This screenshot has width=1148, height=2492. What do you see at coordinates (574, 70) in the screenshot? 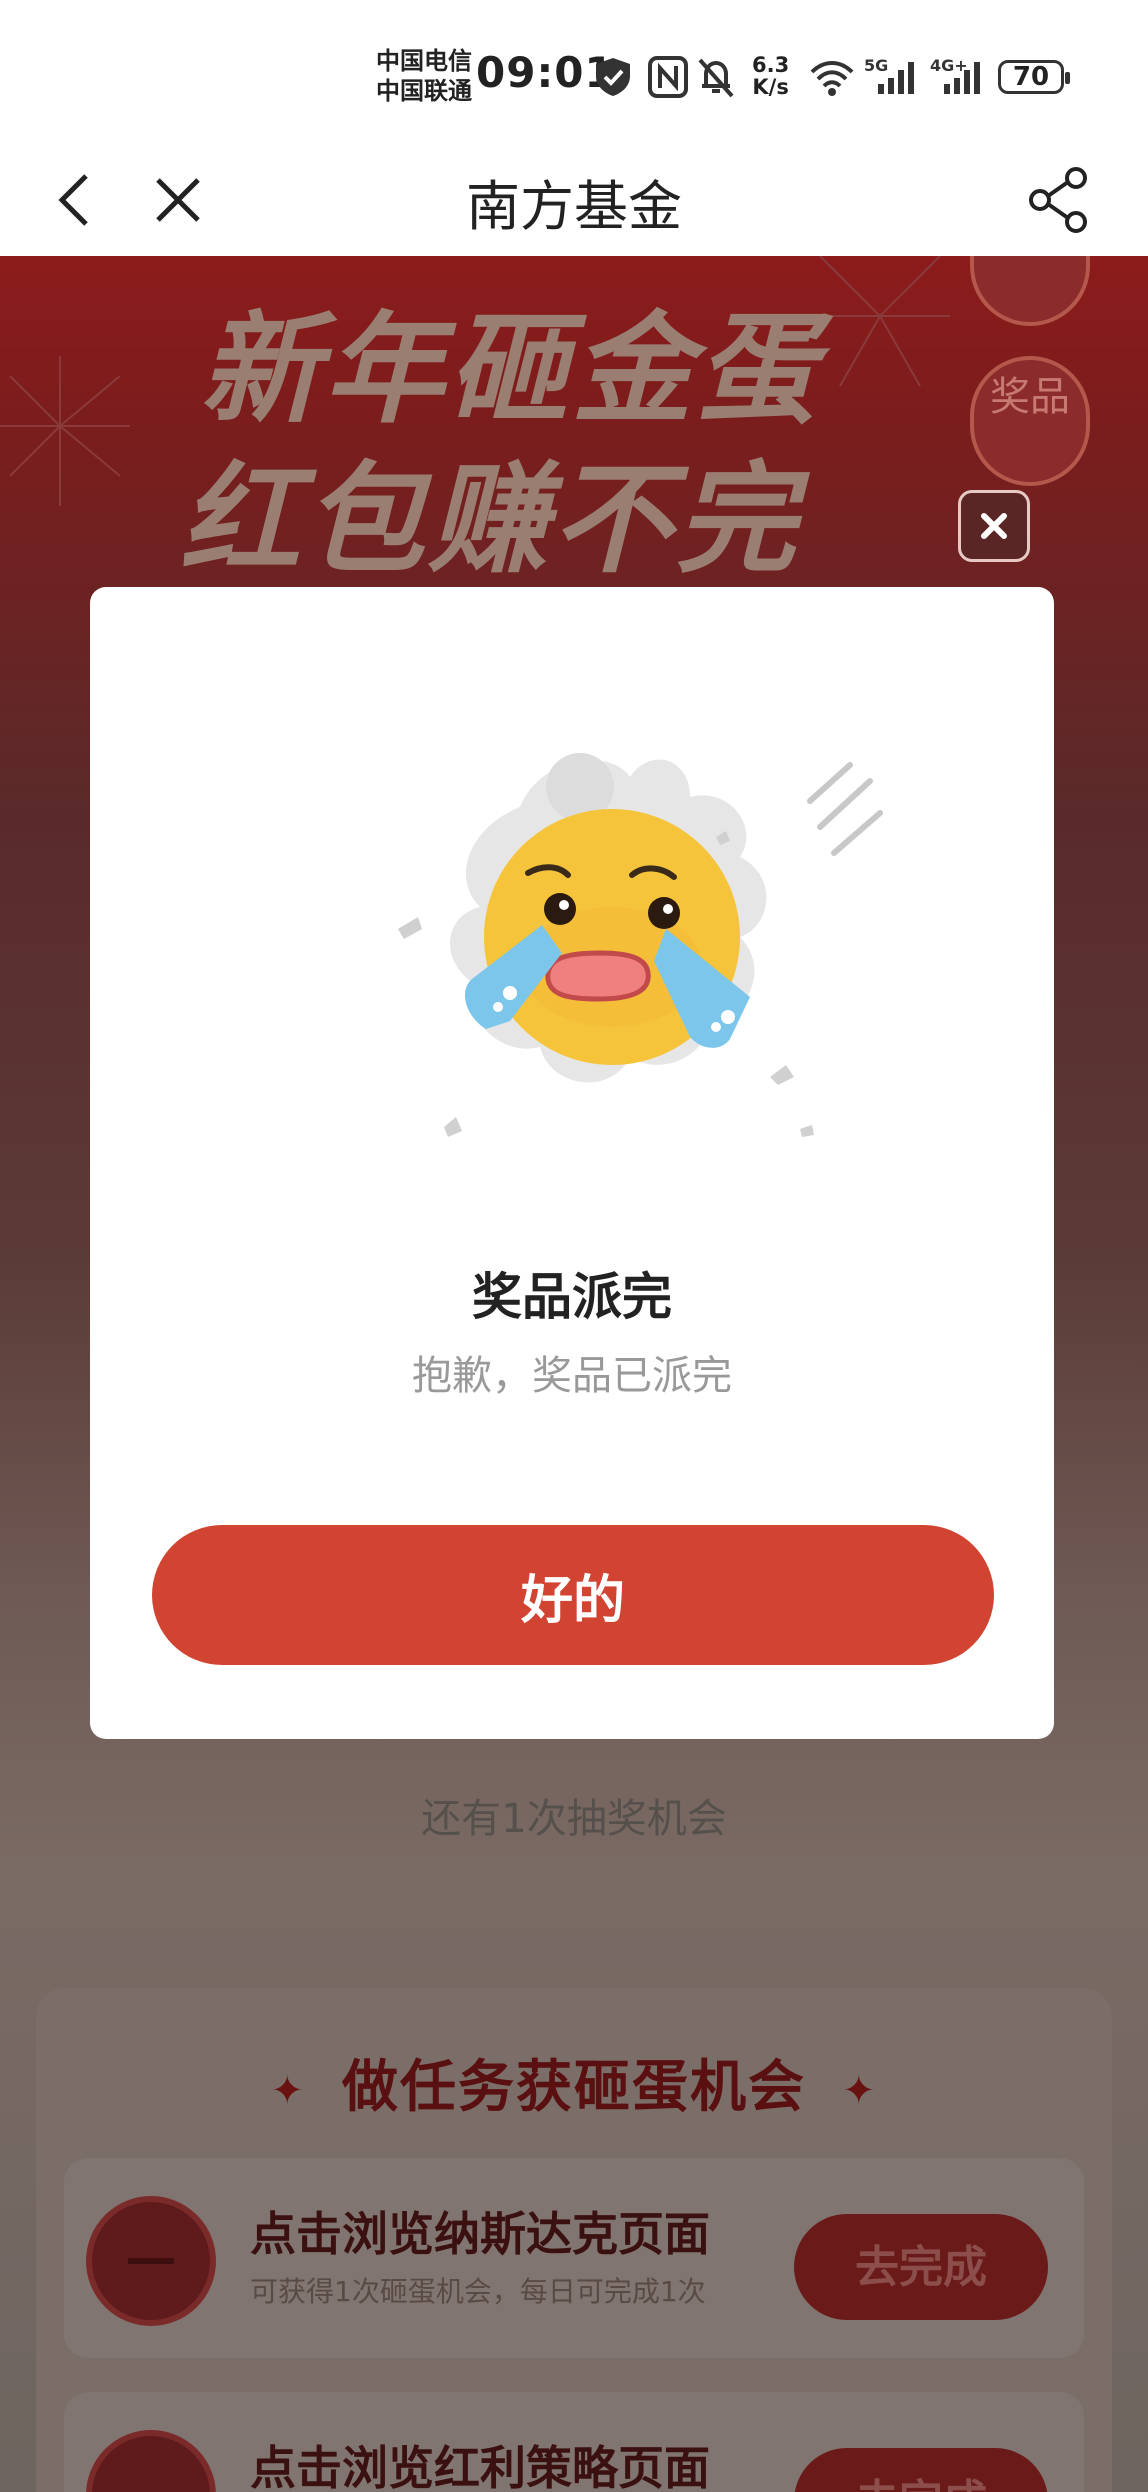
I see `status-bar: 中国电信 中国联通 09:01 6.3 K/s 5G 4G+ 70` at bounding box center [574, 70].